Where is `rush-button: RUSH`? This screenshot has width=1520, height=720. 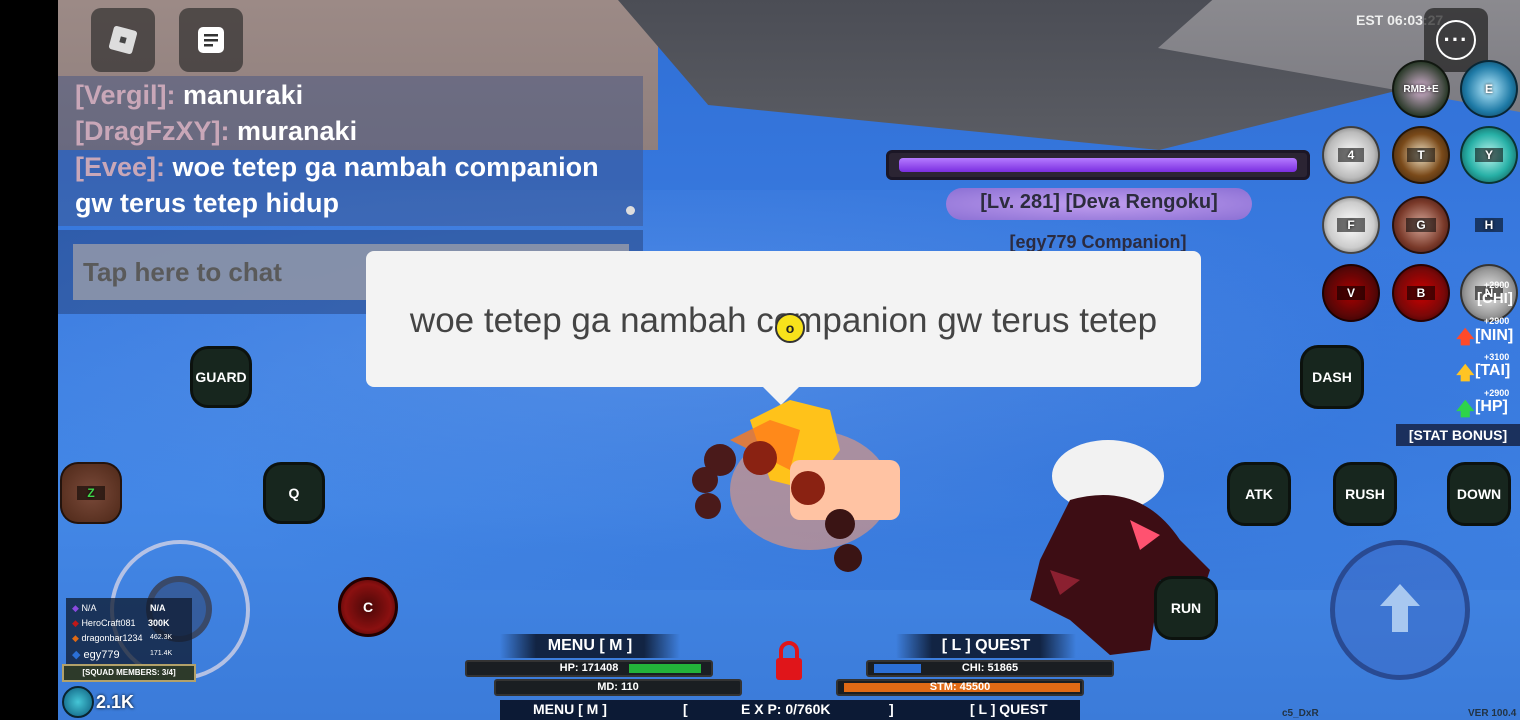 rush-button: RUSH is located at coordinates (1365, 494).